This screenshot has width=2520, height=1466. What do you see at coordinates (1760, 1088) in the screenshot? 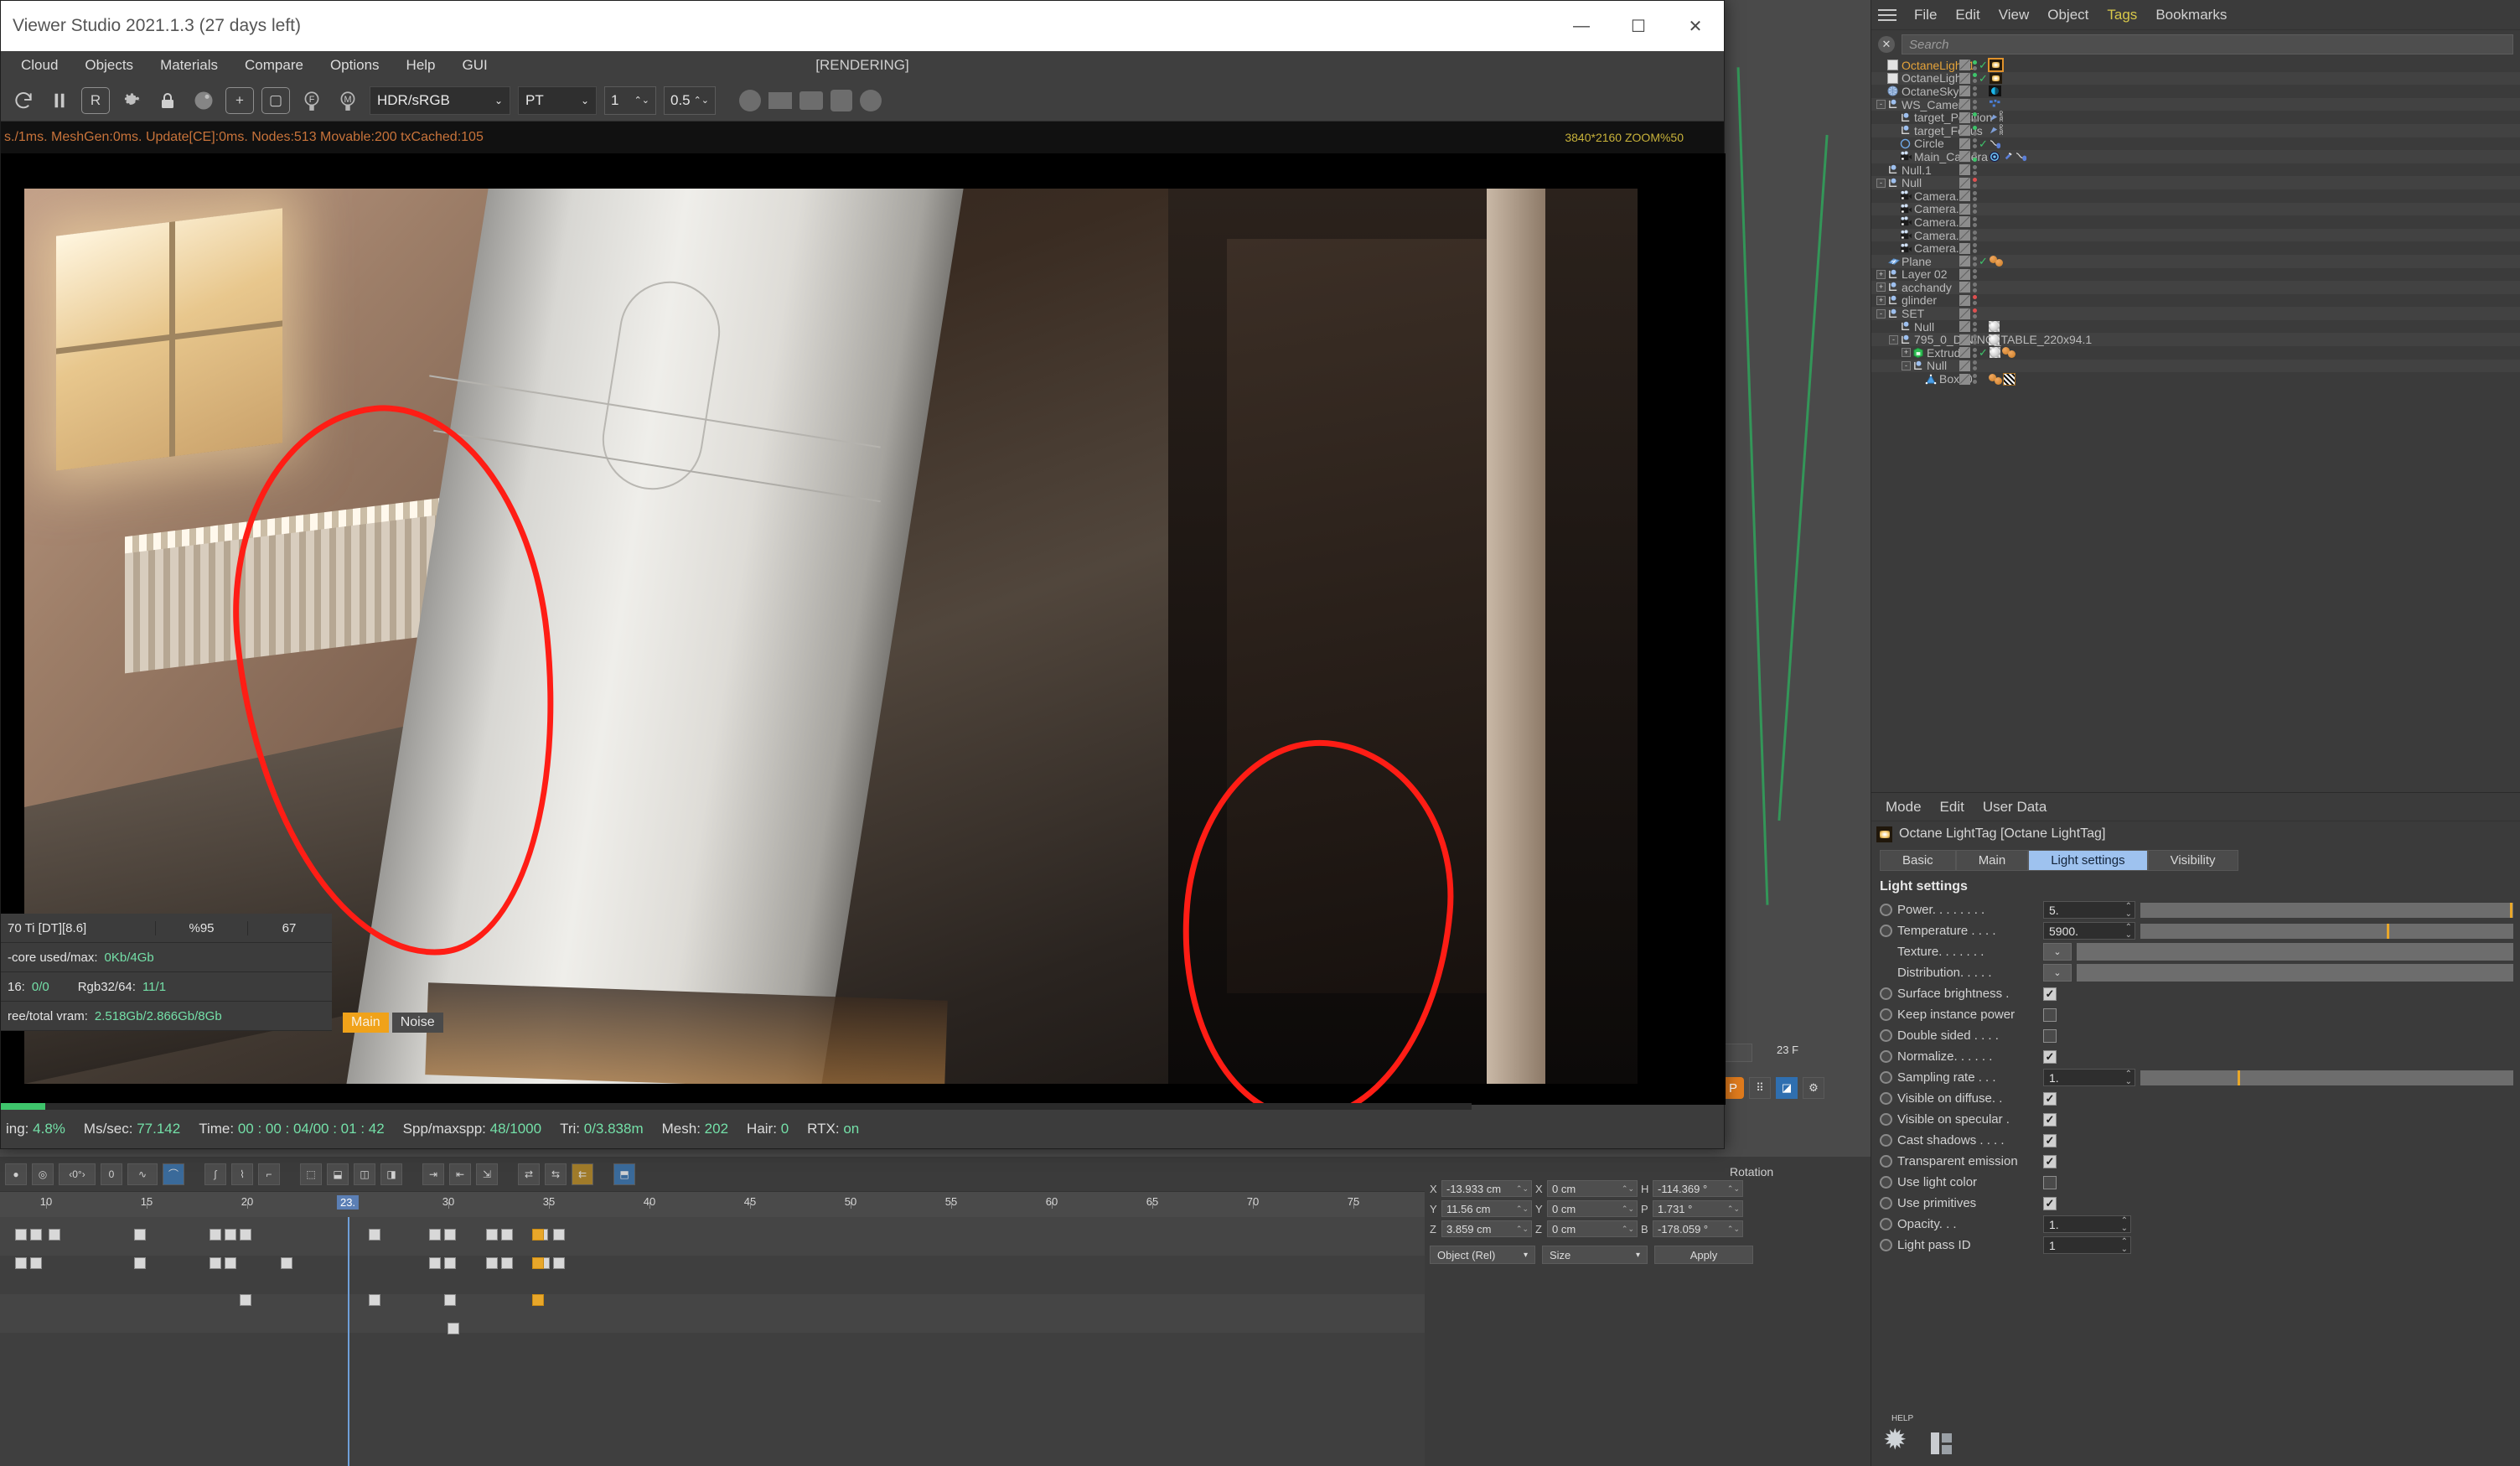
I see `octane-grid-icon: ⠿` at bounding box center [1760, 1088].